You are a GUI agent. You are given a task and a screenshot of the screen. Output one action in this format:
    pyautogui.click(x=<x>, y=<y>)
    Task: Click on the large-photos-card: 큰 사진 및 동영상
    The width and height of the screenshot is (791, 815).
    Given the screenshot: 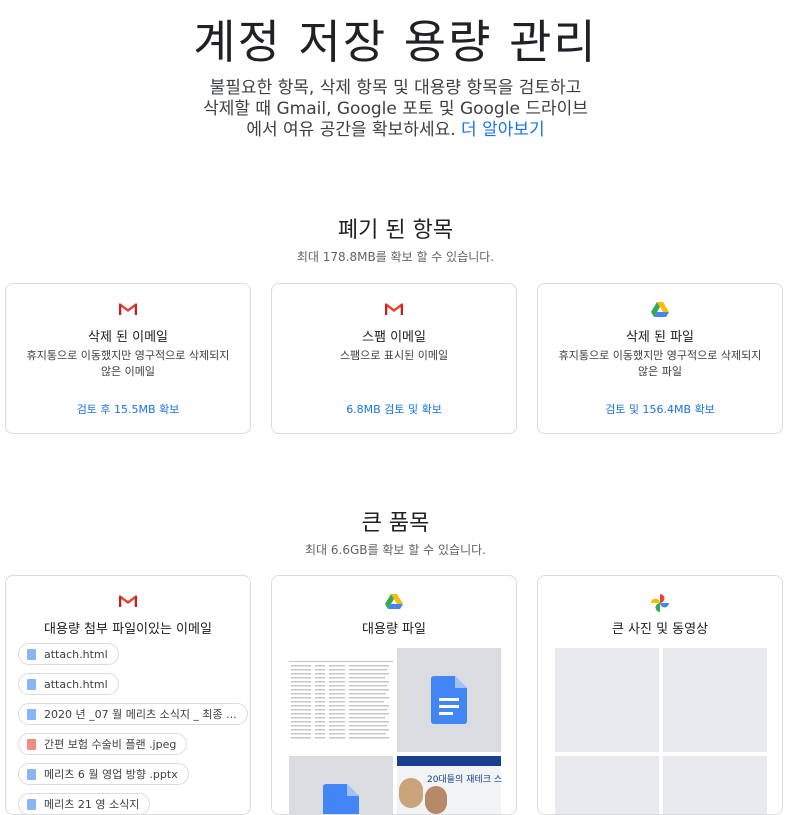 What is the action you would take?
    pyautogui.click(x=660, y=695)
    